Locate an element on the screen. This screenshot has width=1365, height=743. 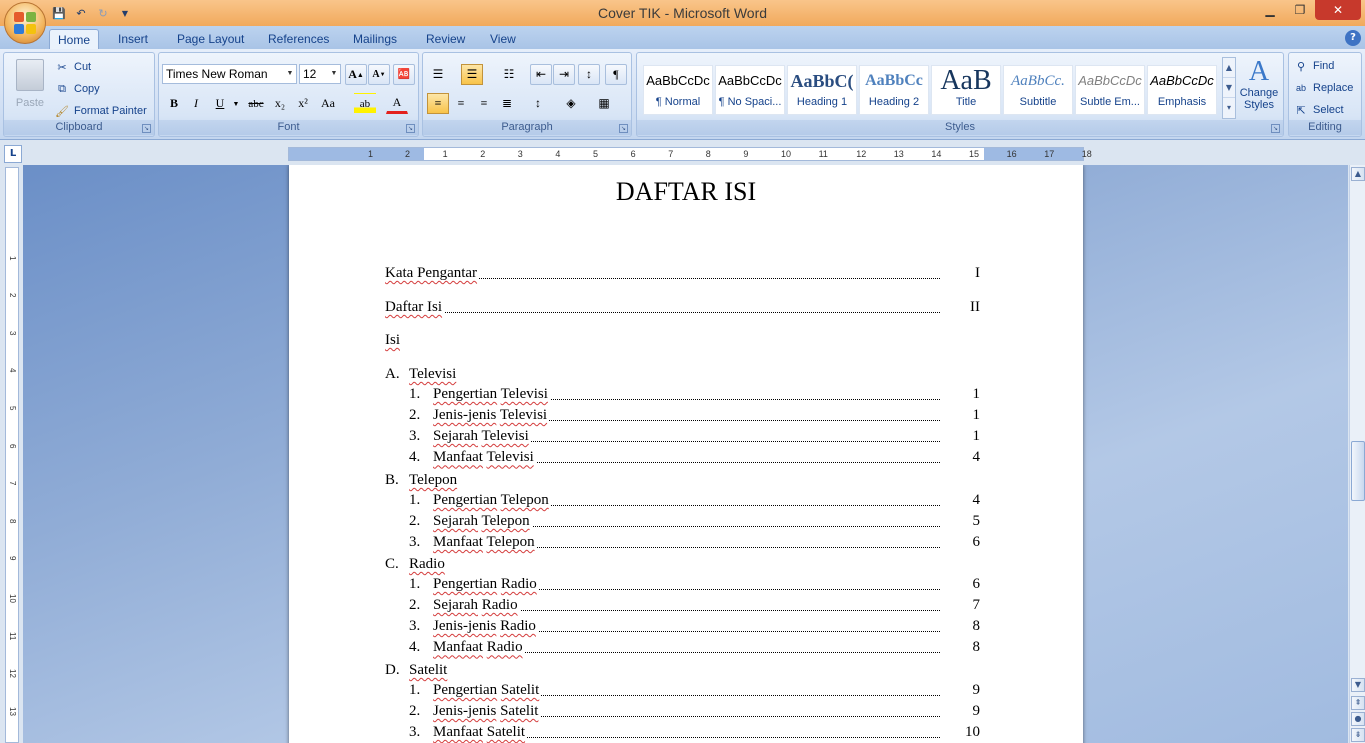
scroll-down-icon: ▼ is located at coordinates (1358, 685).